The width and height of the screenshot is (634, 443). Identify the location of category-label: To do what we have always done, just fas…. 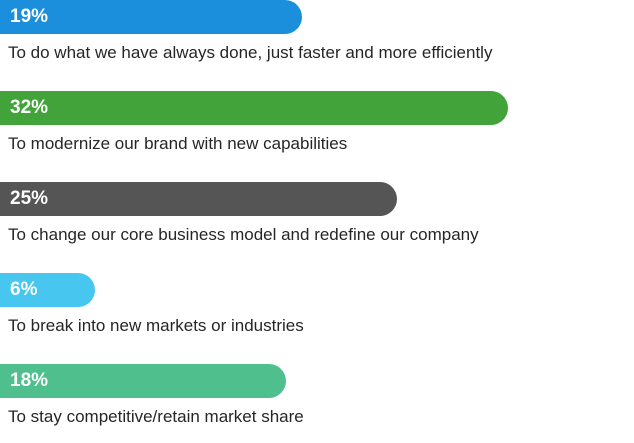
(250, 52).